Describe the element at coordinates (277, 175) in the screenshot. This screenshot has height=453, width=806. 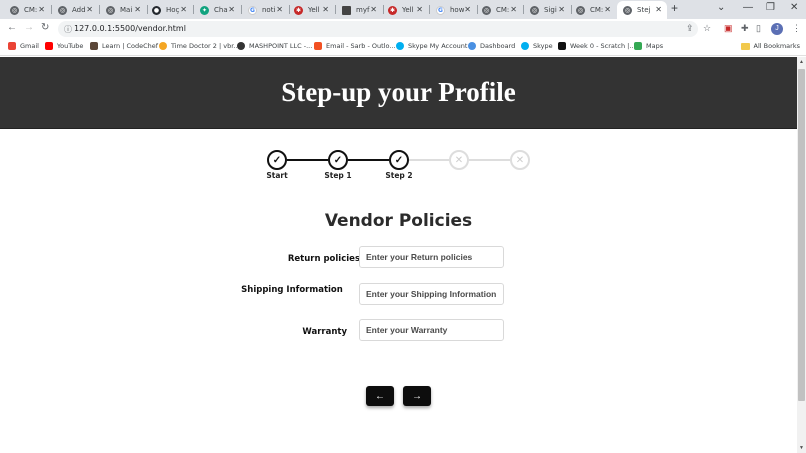
I see `step-label: Start` at that location.